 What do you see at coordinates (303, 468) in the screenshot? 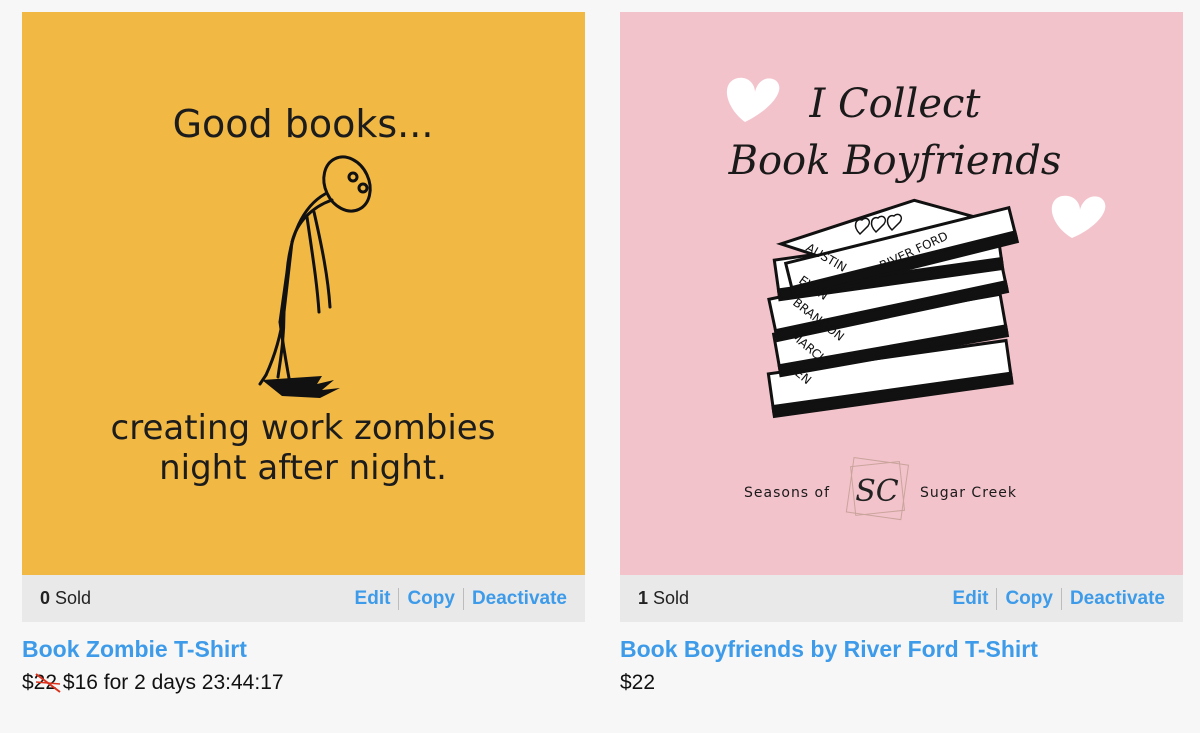
I see `art-line-2: night after night.` at bounding box center [303, 468].